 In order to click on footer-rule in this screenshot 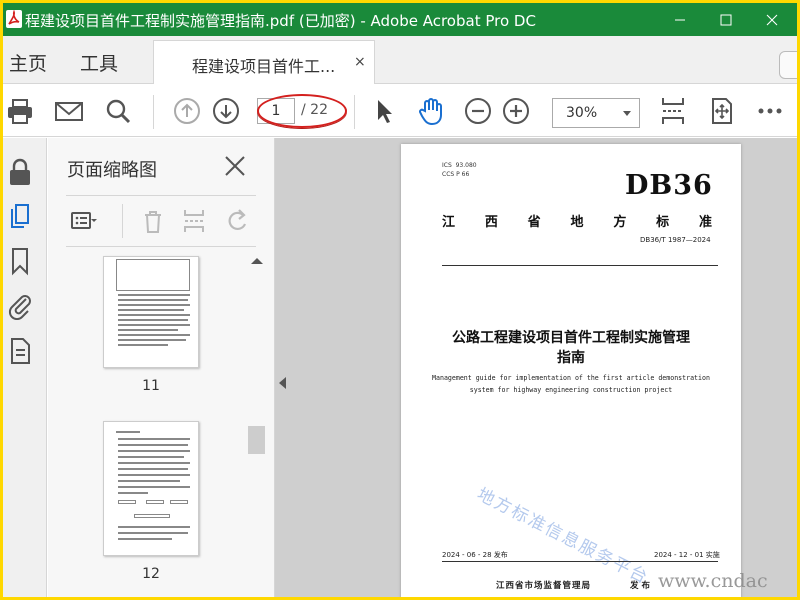, I will do `click(580, 561)`.